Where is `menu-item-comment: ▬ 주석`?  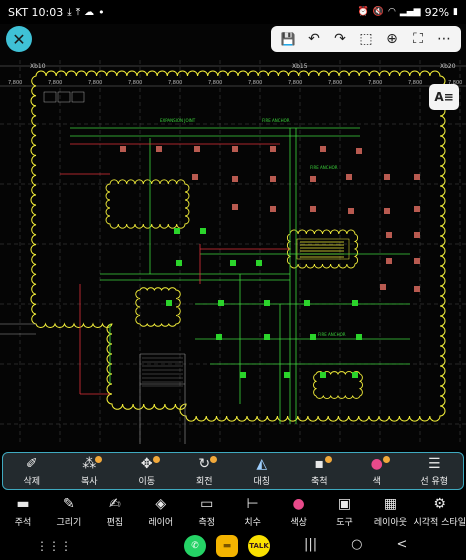
menu-item-comment: ▬ 주석 is located at coordinates (23, 512).